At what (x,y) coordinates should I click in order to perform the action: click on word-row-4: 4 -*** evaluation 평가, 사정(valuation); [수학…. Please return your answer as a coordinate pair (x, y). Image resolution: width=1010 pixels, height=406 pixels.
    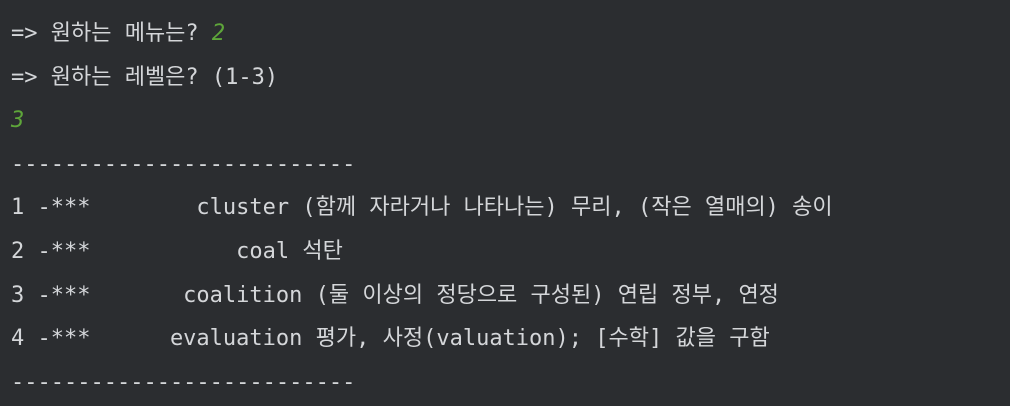
    Looking at the image, I should click on (390, 339).